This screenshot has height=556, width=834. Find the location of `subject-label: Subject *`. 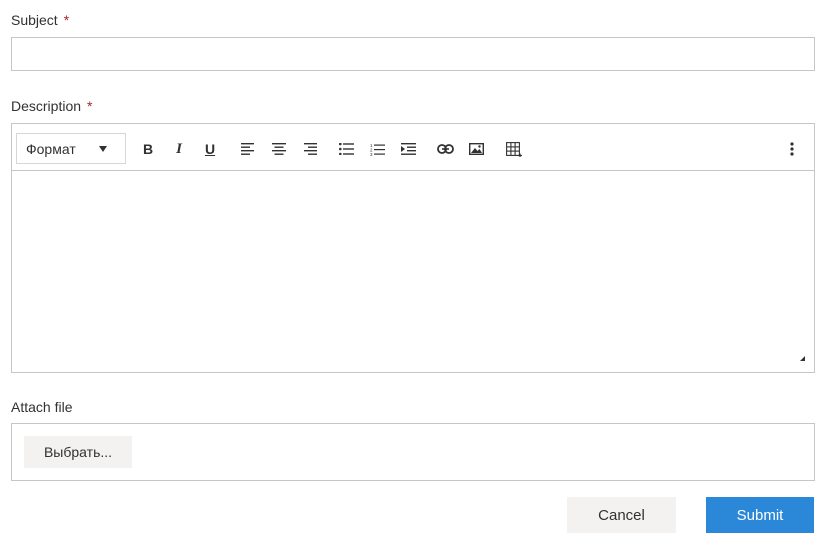

subject-label: Subject * is located at coordinates (40, 20).